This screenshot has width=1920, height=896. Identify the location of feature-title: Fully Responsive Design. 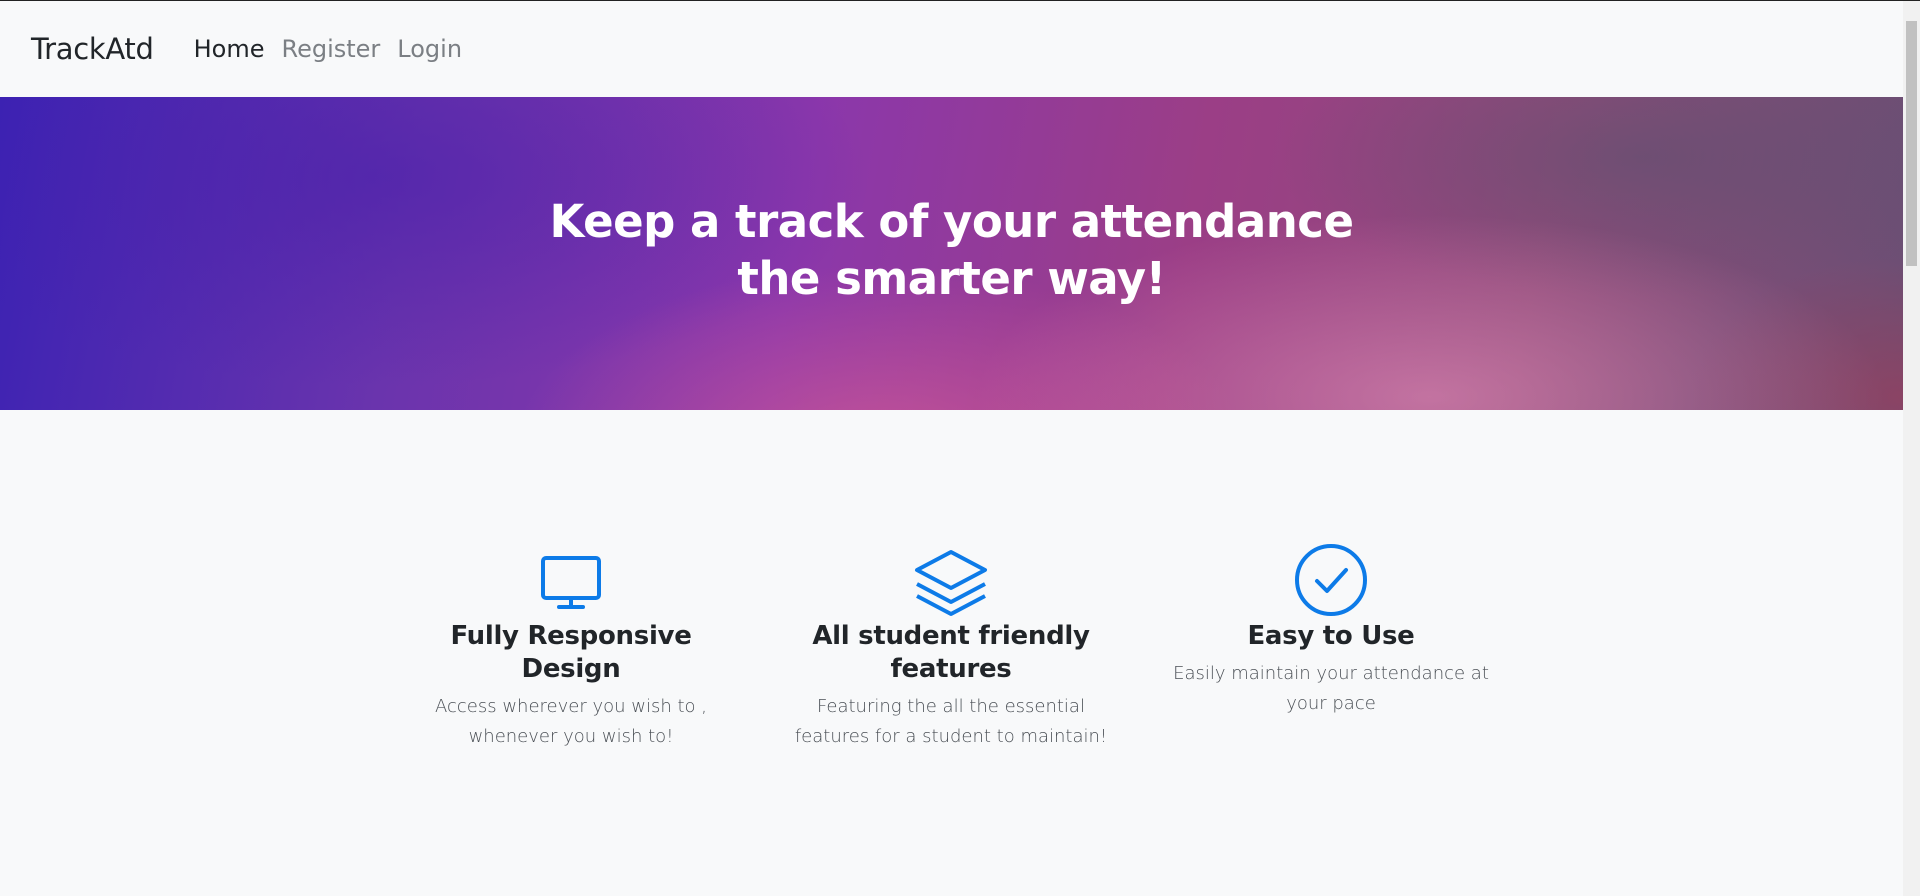
(571, 652).